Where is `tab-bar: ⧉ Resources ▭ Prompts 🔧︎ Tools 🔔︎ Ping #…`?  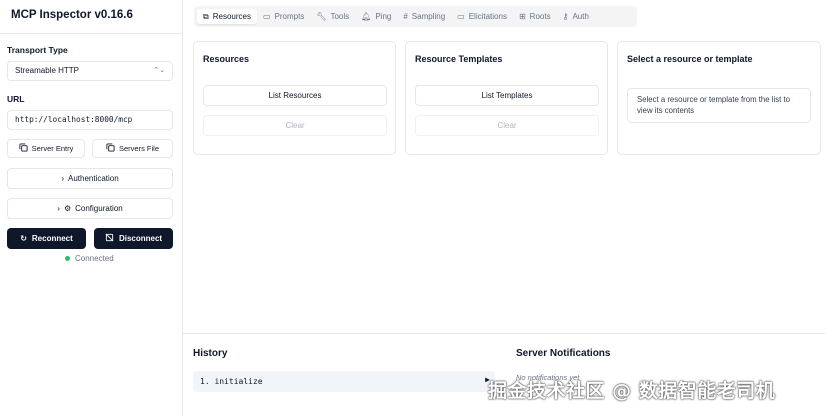
tab-bar: ⧉ Resources ▭ Prompts 🔧︎ Tools 🔔︎ Ping #… is located at coordinates (415, 16).